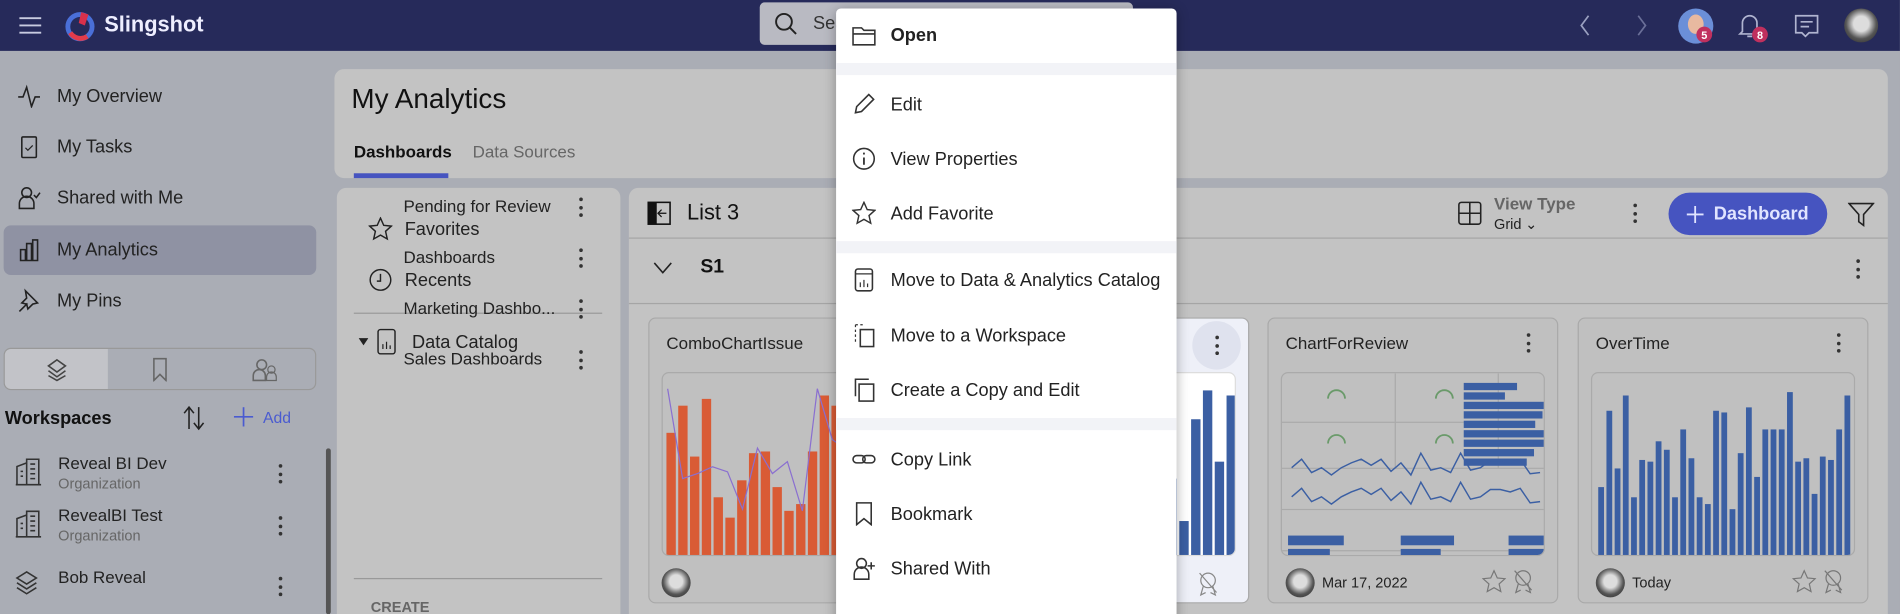 The width and height of the screenshot is (1900, 614). What do you see at coordinates (1861, 214) in the screenshot?
I see `filter-icon` at bounding box center [1861, 214].